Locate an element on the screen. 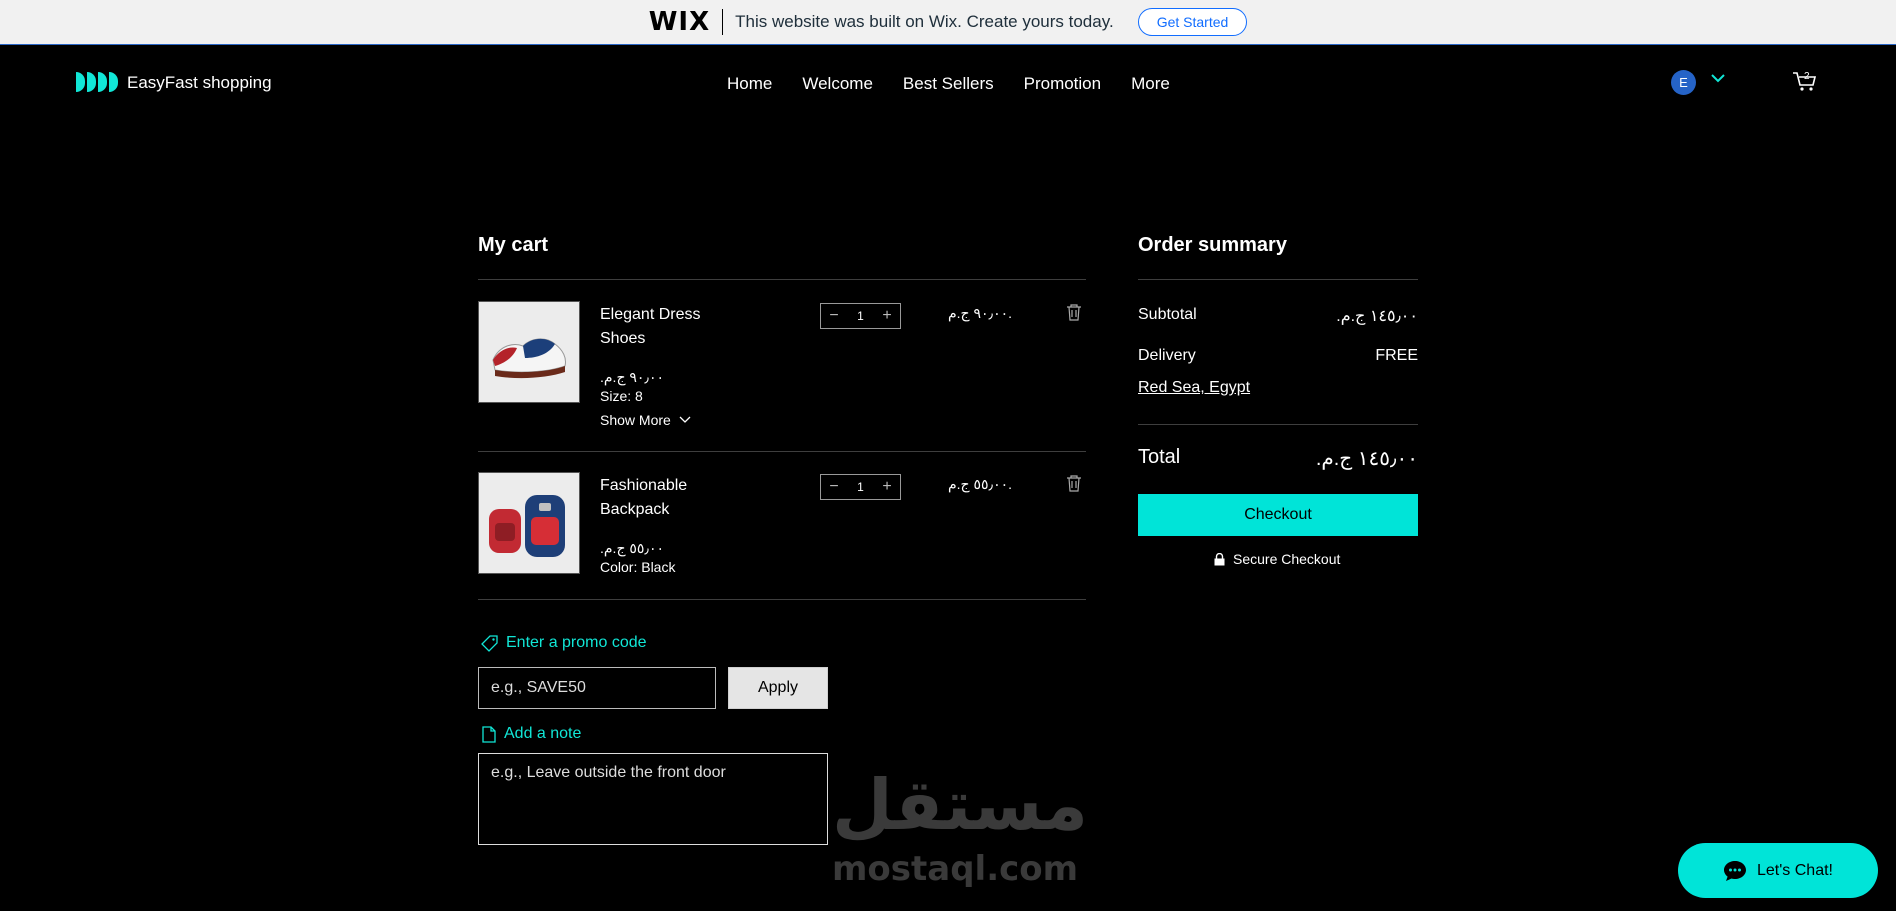 The image size is (1896, 911). nav-more: More is located at coordinates (1150, 84).